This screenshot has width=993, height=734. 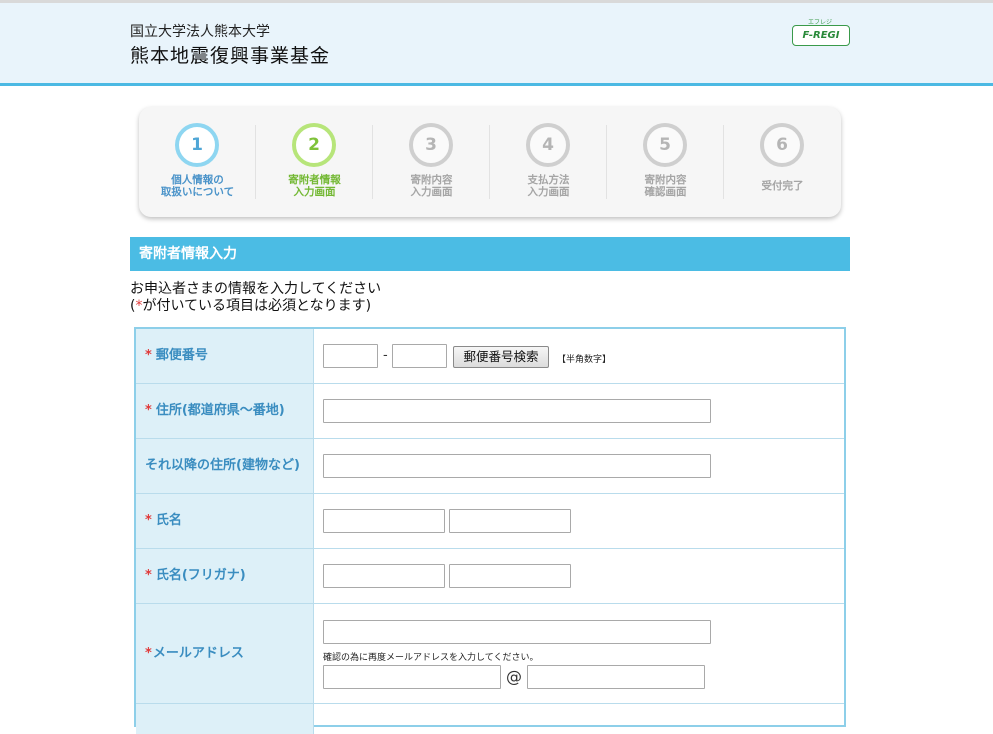 I want to click on step-4: 4 支払方法 入力画面, so click(x=548, y=162).